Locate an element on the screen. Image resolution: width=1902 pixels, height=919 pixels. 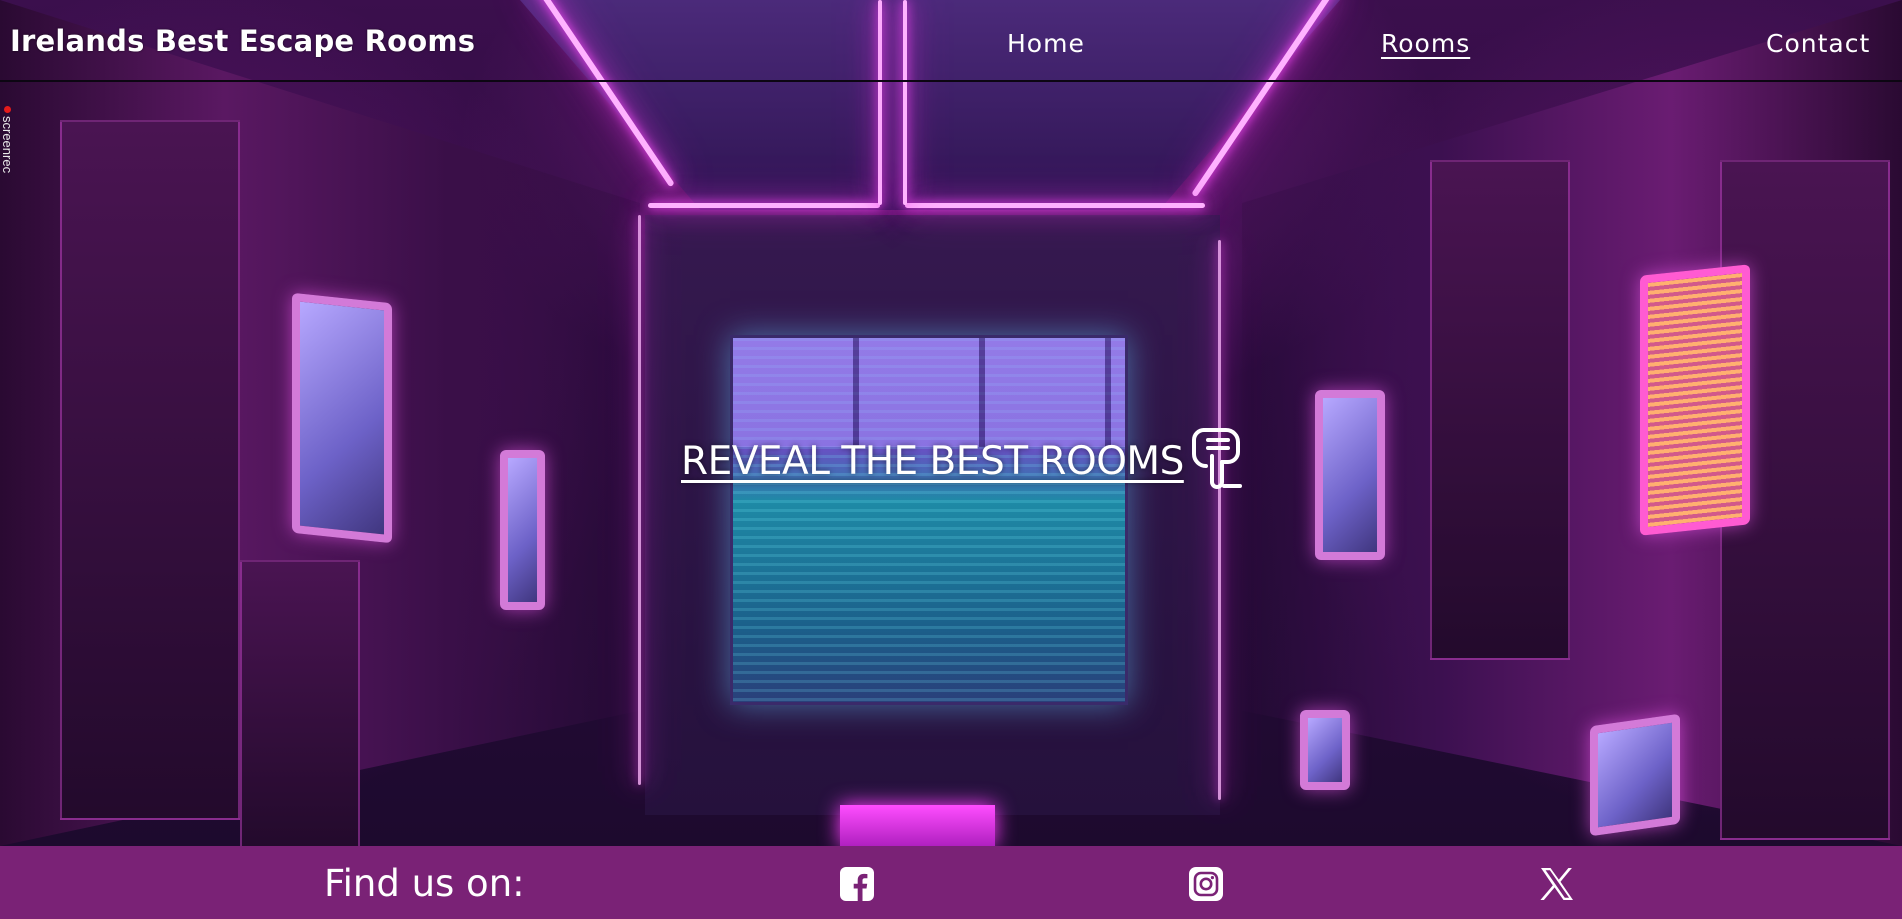
hand-pointing-down-icon is located at coordinates (1216, 458).